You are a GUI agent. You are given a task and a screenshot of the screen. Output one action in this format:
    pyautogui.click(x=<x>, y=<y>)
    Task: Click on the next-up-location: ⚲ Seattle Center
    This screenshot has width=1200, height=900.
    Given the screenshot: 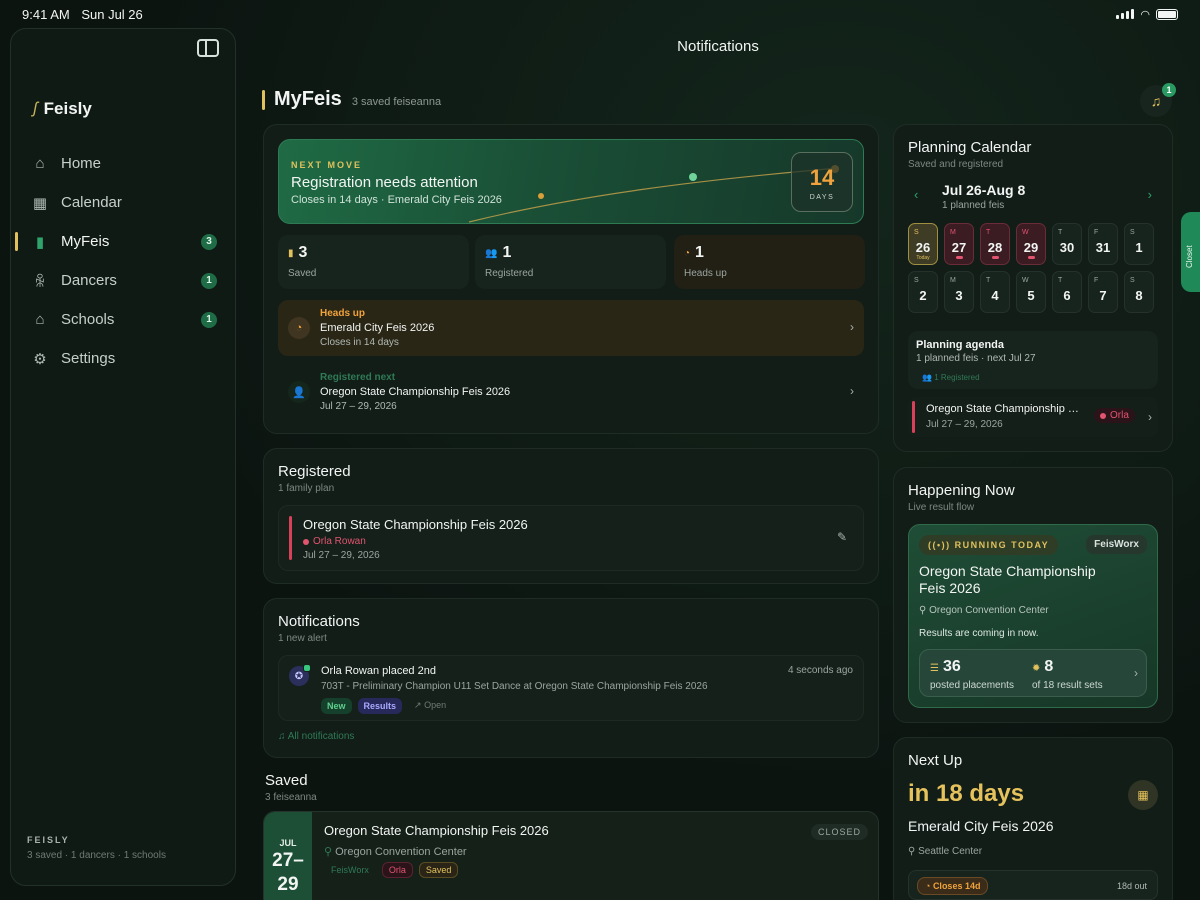 What is the action you would take?
    pyautogui.click(x=945, y=851)
    